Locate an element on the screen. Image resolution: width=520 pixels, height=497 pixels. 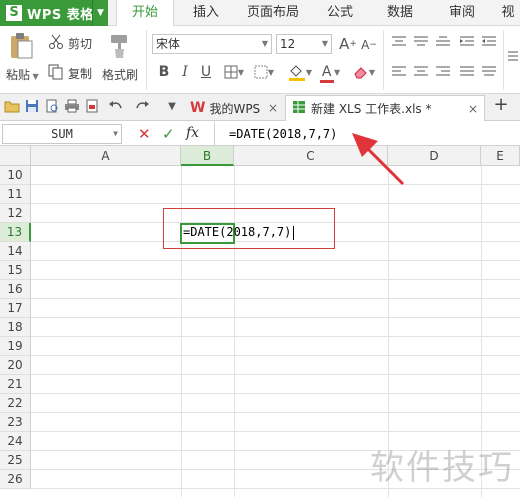
font-color-button: A ▼ is located at coordinates (331, 72).